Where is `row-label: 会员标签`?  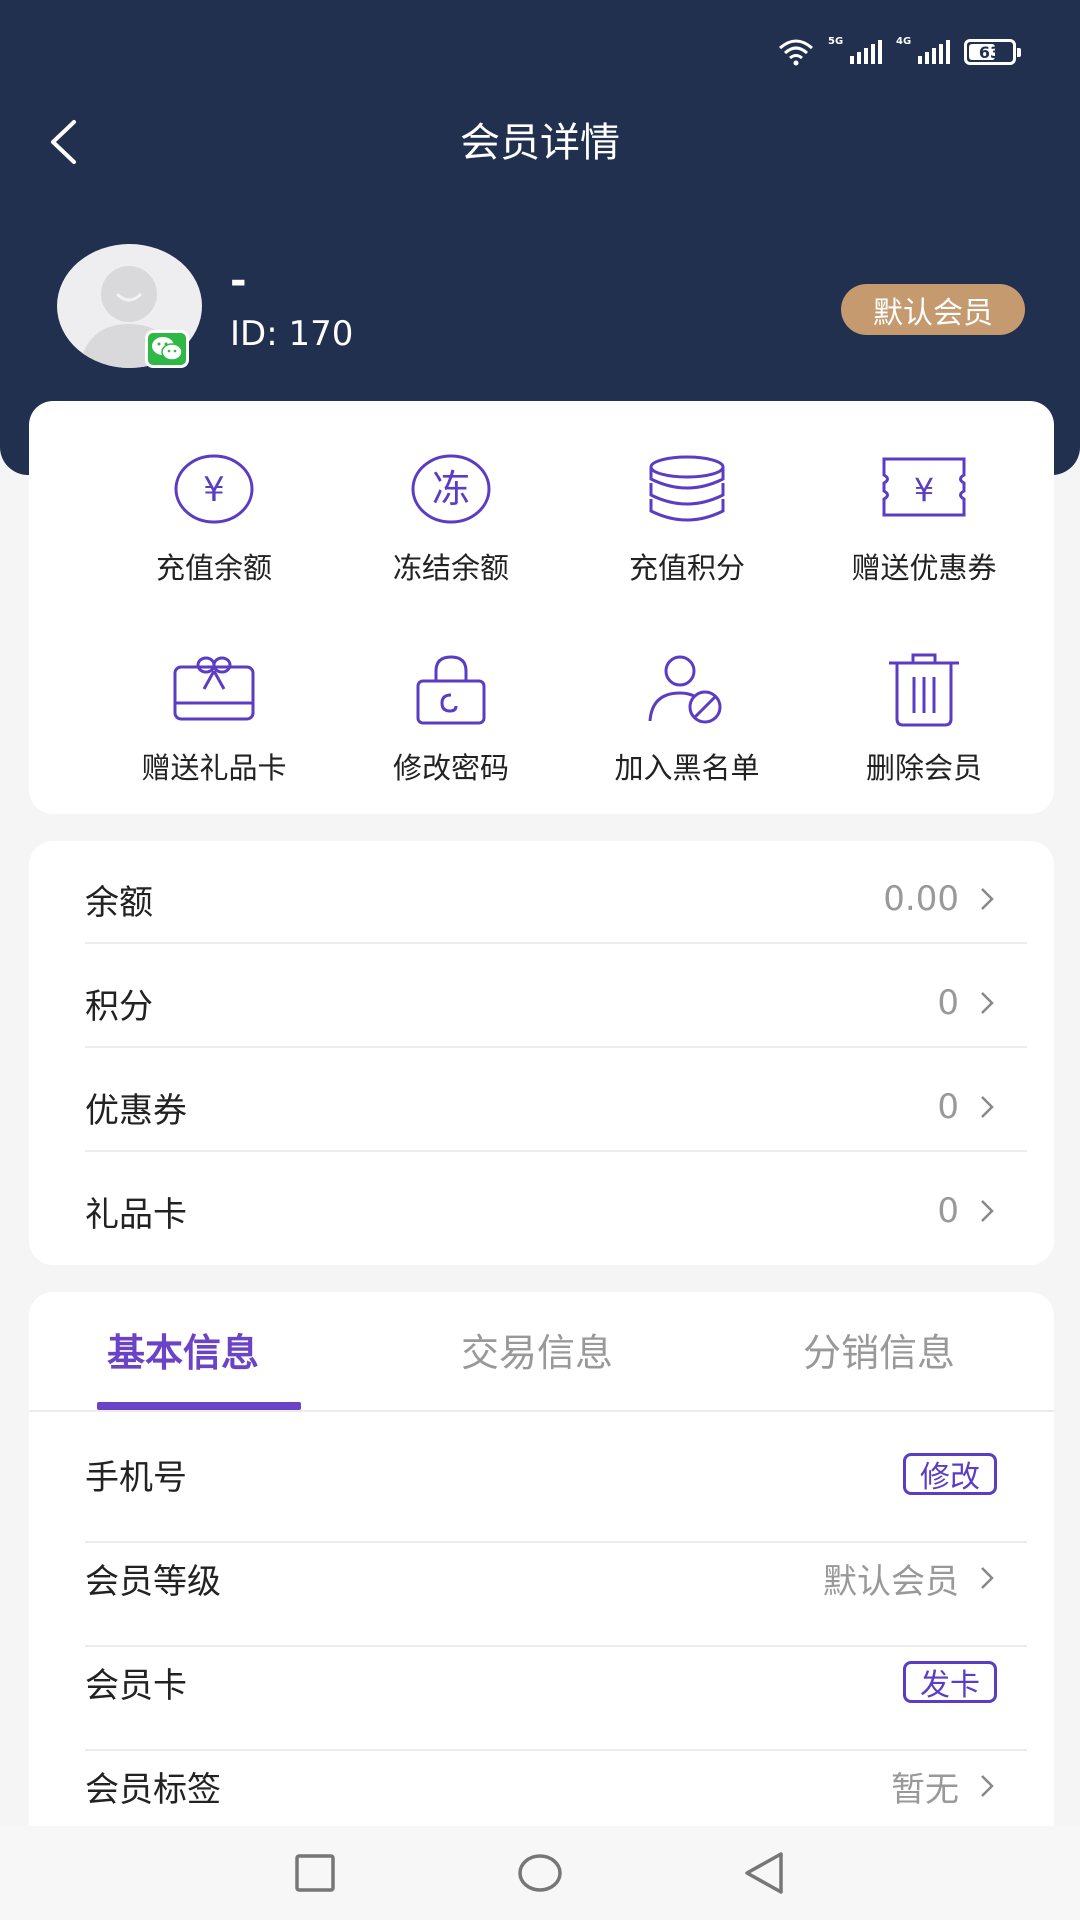 row-label: 会员标签 is located at coordinates (153, 1789).